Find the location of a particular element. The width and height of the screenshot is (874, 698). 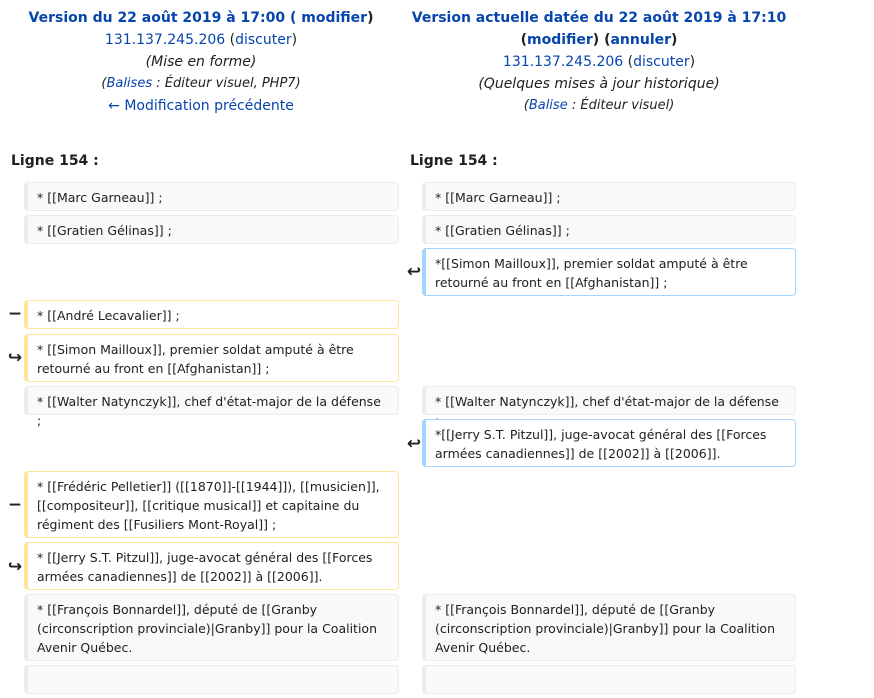

right-context-line: * [[Marc Garneau]] ; is located at coordinates (609, 196).